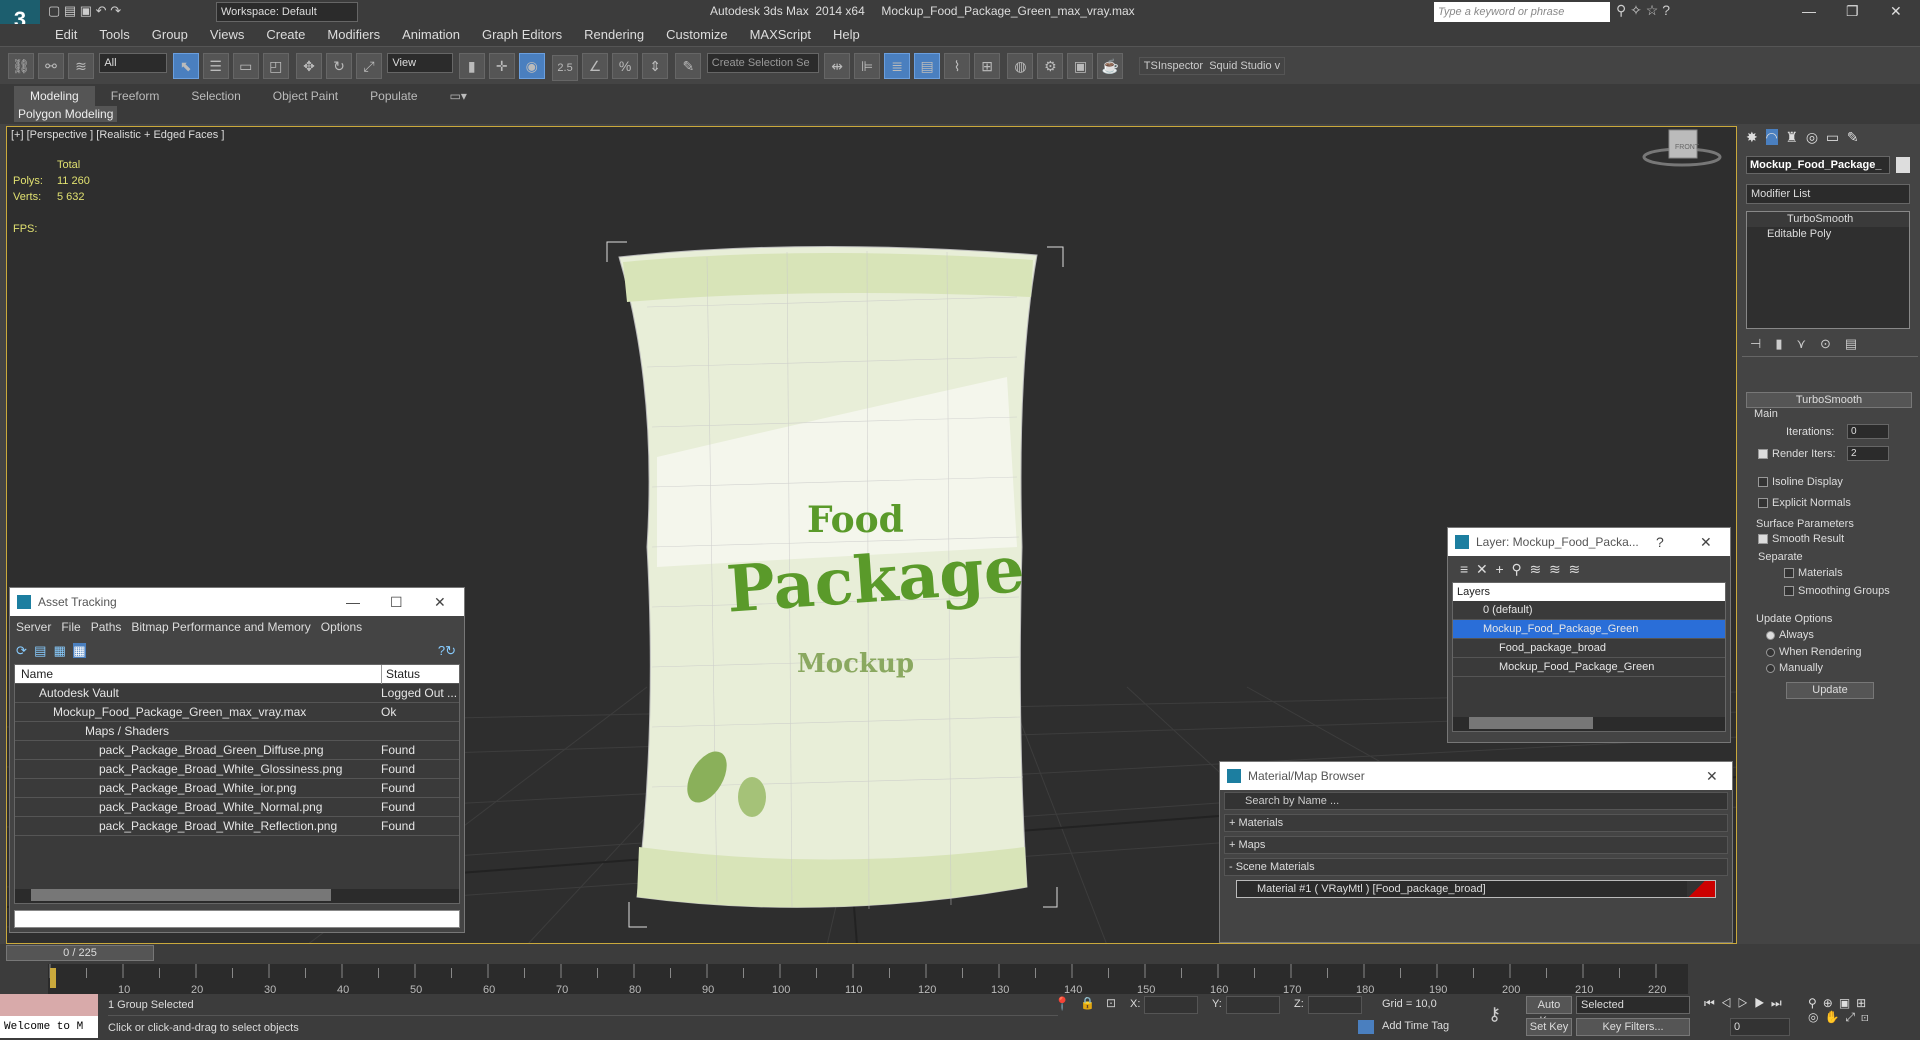 This screenshot has height=1040, width=1920. Describe the element at coordinates (1828, 194) in the screenshot. I see `modifier-list-dropdown: Modifier List` at that location.